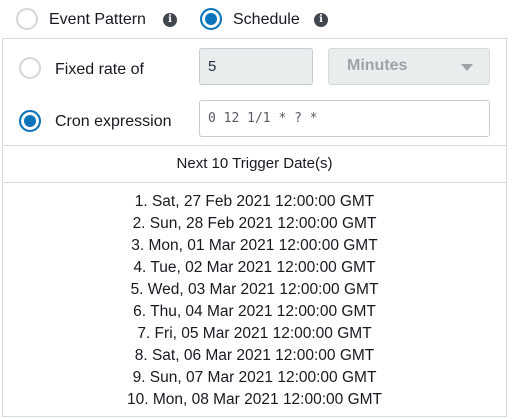 This screenshot has height=419, width=516. Describe the element at coordinates (321, 20) in the screenshot. I see `schedule-info-icon: i` at that location.